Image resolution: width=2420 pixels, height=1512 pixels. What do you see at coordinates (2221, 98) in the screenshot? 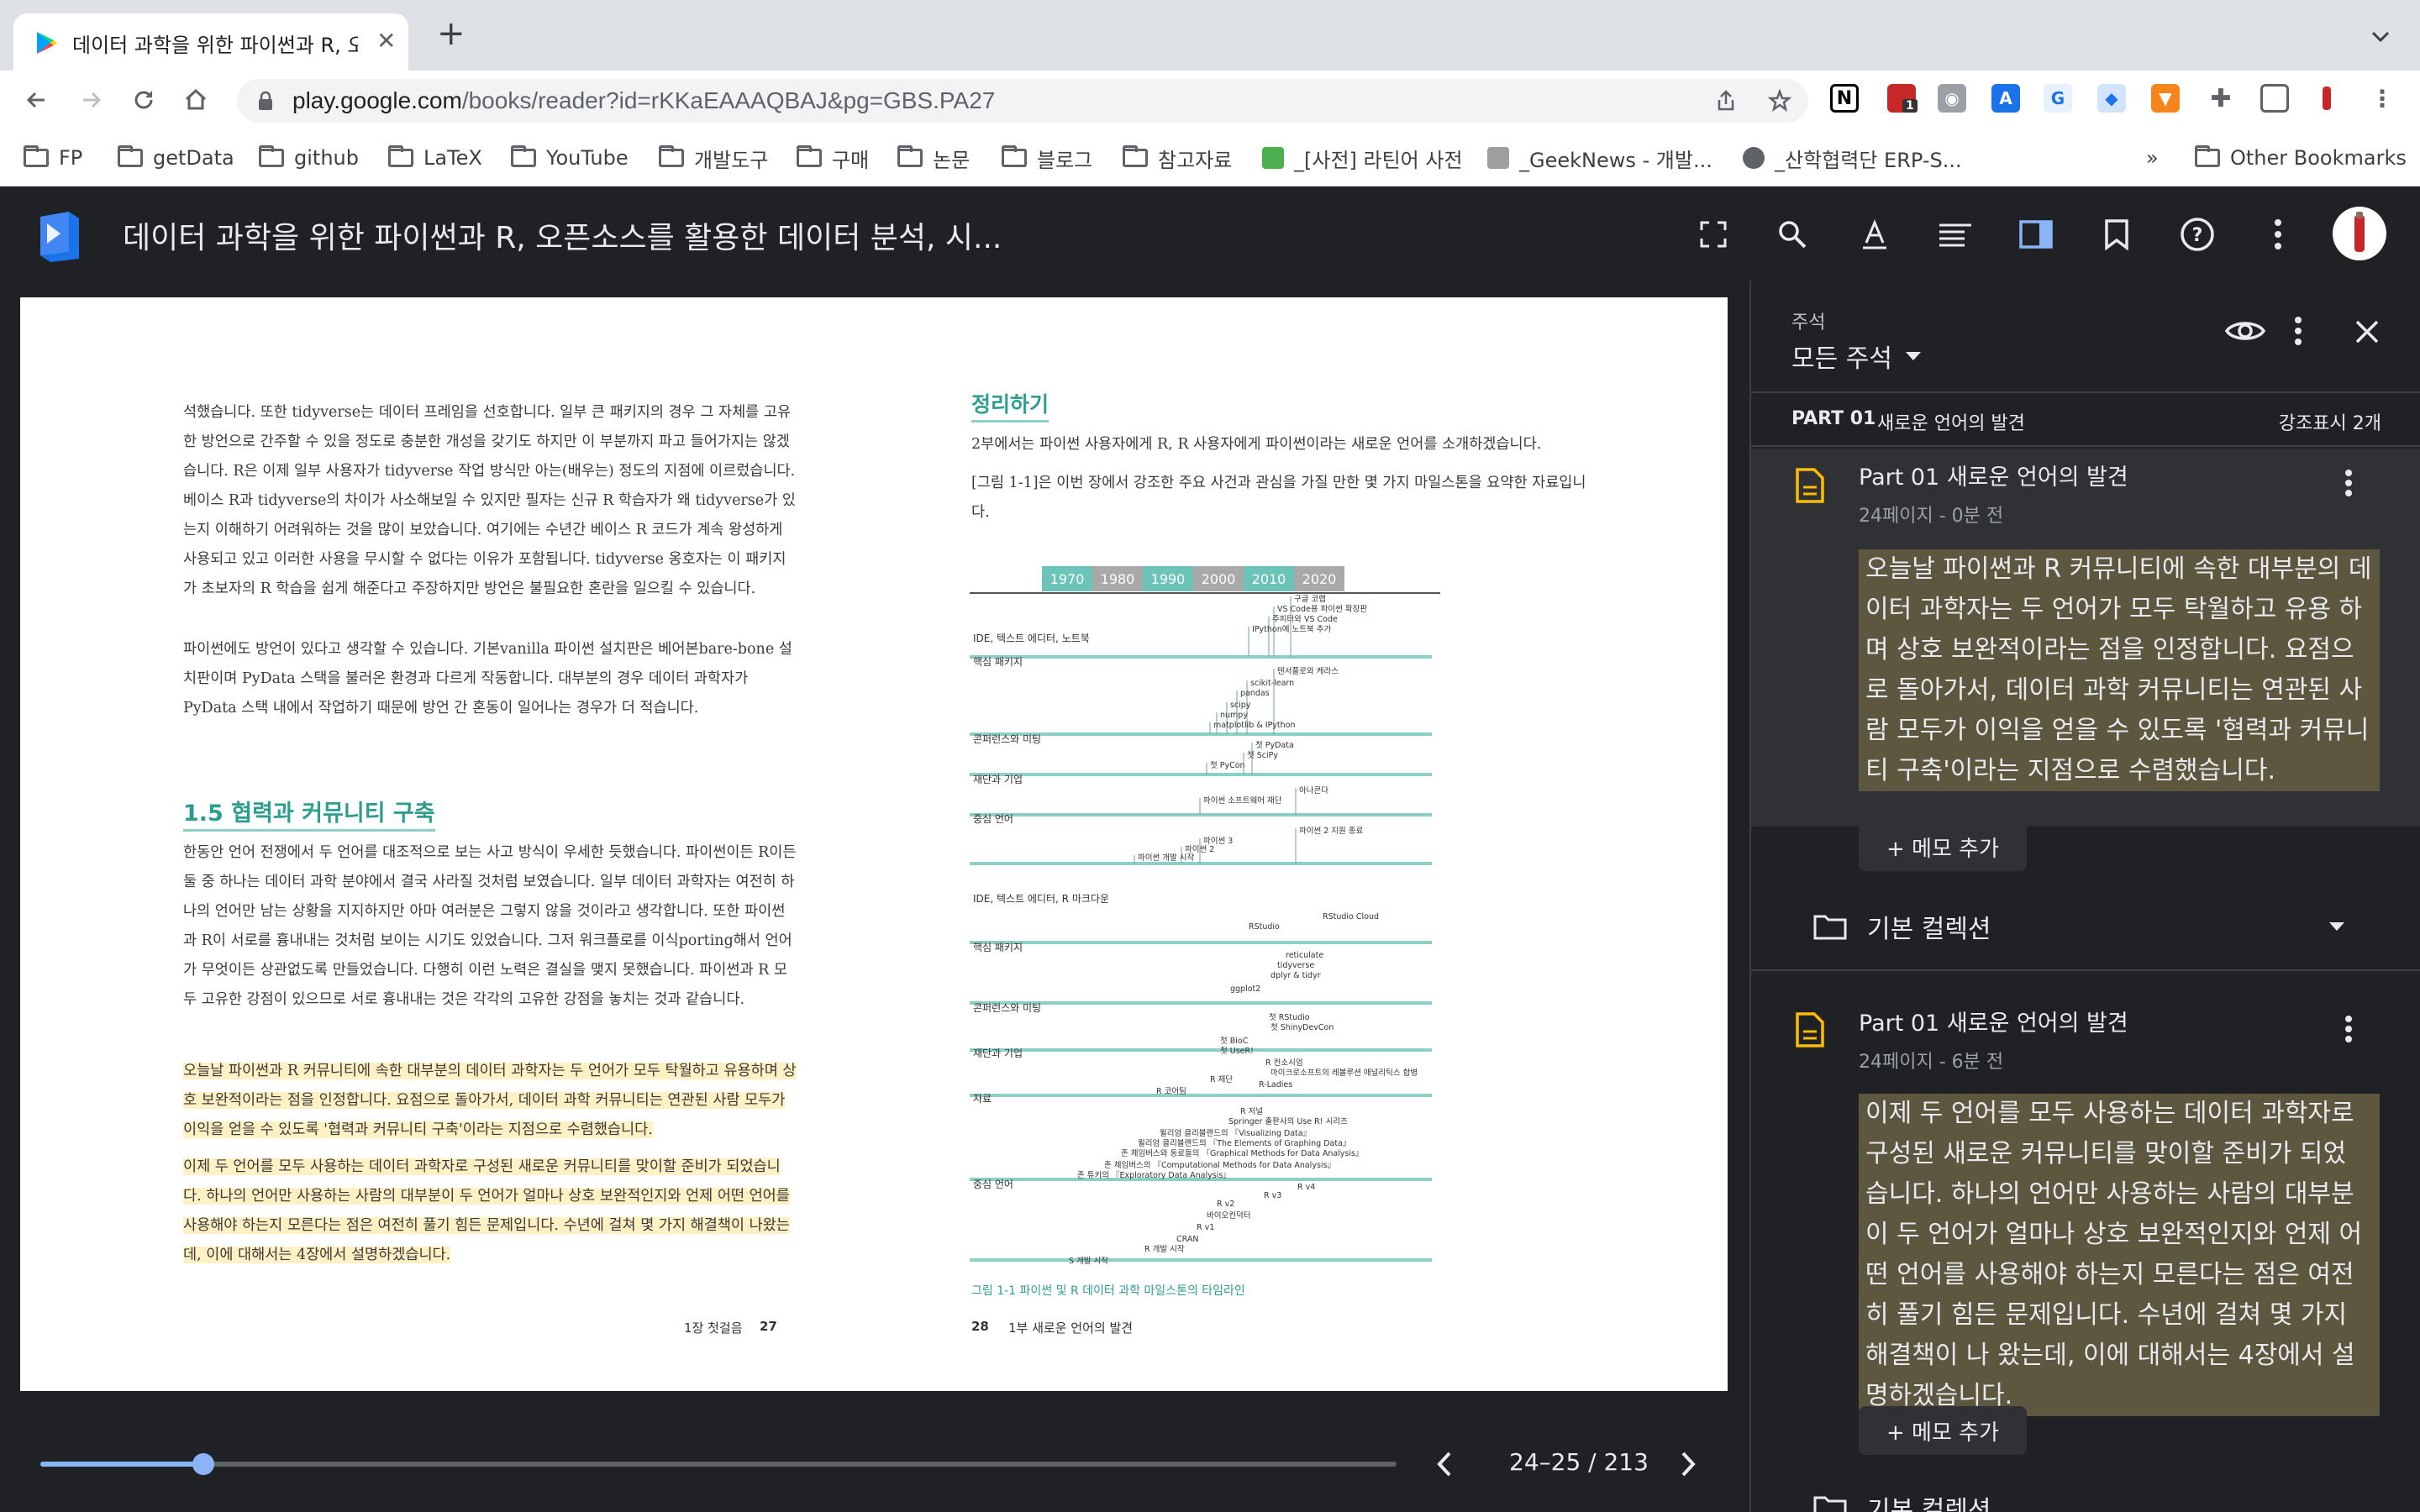
I see `extensions-puzzle-icon: ✚` at bounding box center [2221, 98].